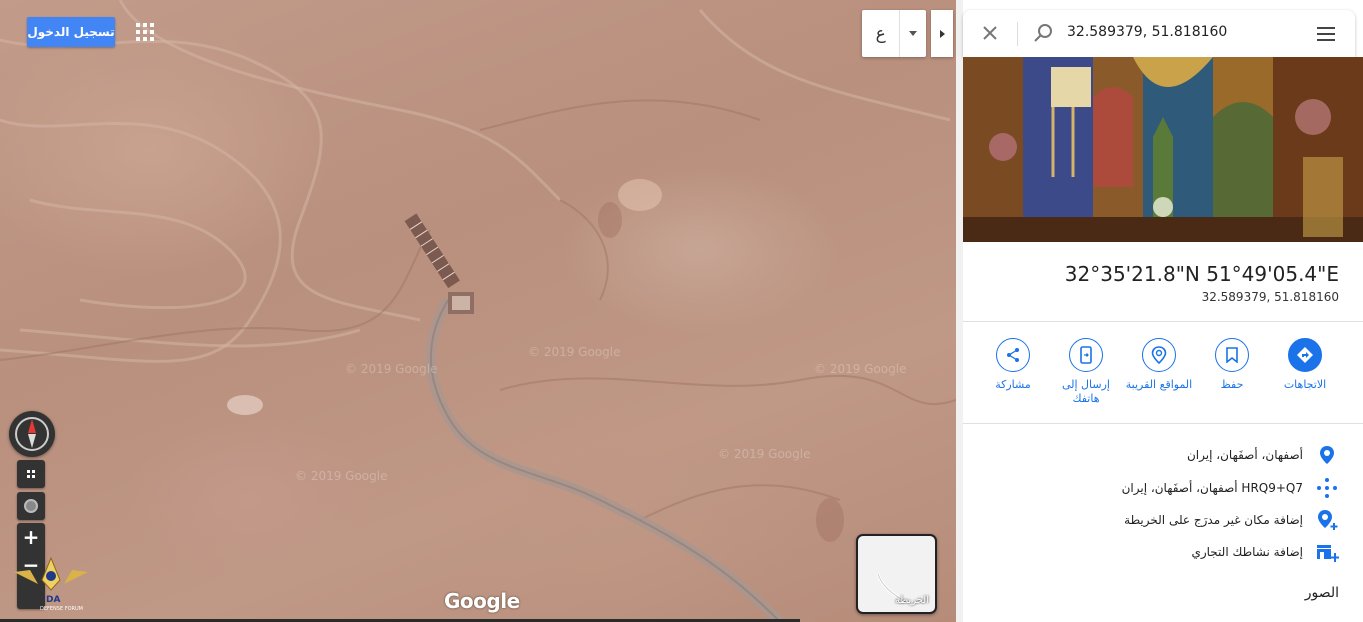  What do you see at coordinates (1086, 372) in the screenshot?
I see `send-to-phone-button: إرسال إلى هاتفك` at bounding box center [1086, 372].